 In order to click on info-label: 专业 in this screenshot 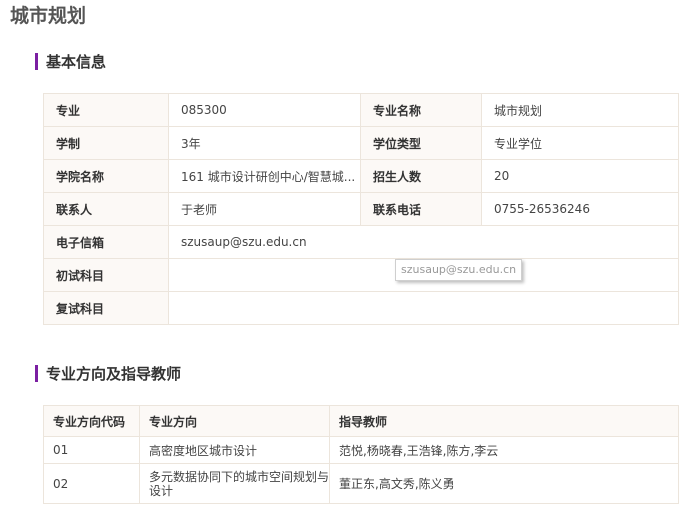, I will do `click(106, 110)`.